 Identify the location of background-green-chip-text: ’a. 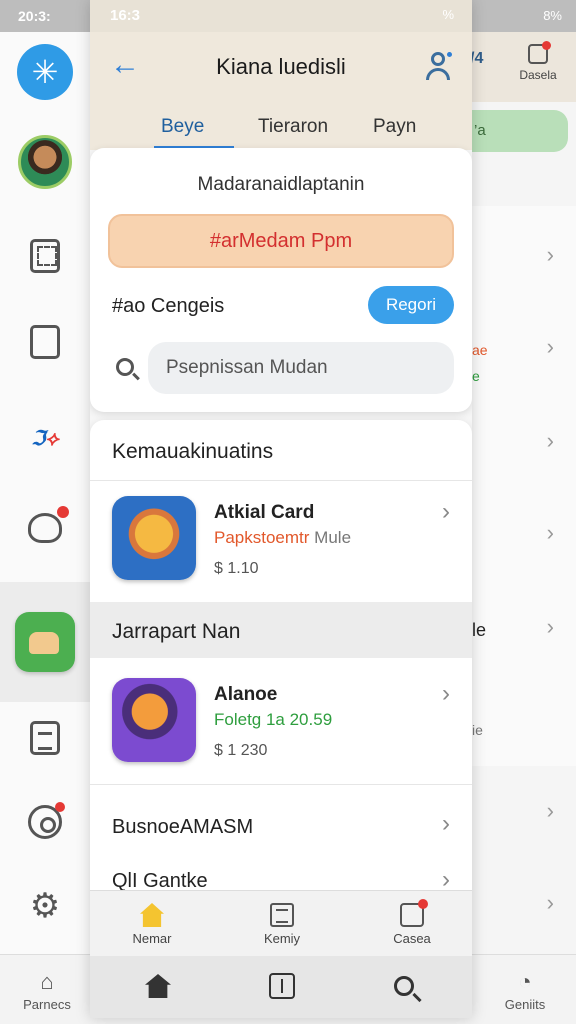
(480, 130).